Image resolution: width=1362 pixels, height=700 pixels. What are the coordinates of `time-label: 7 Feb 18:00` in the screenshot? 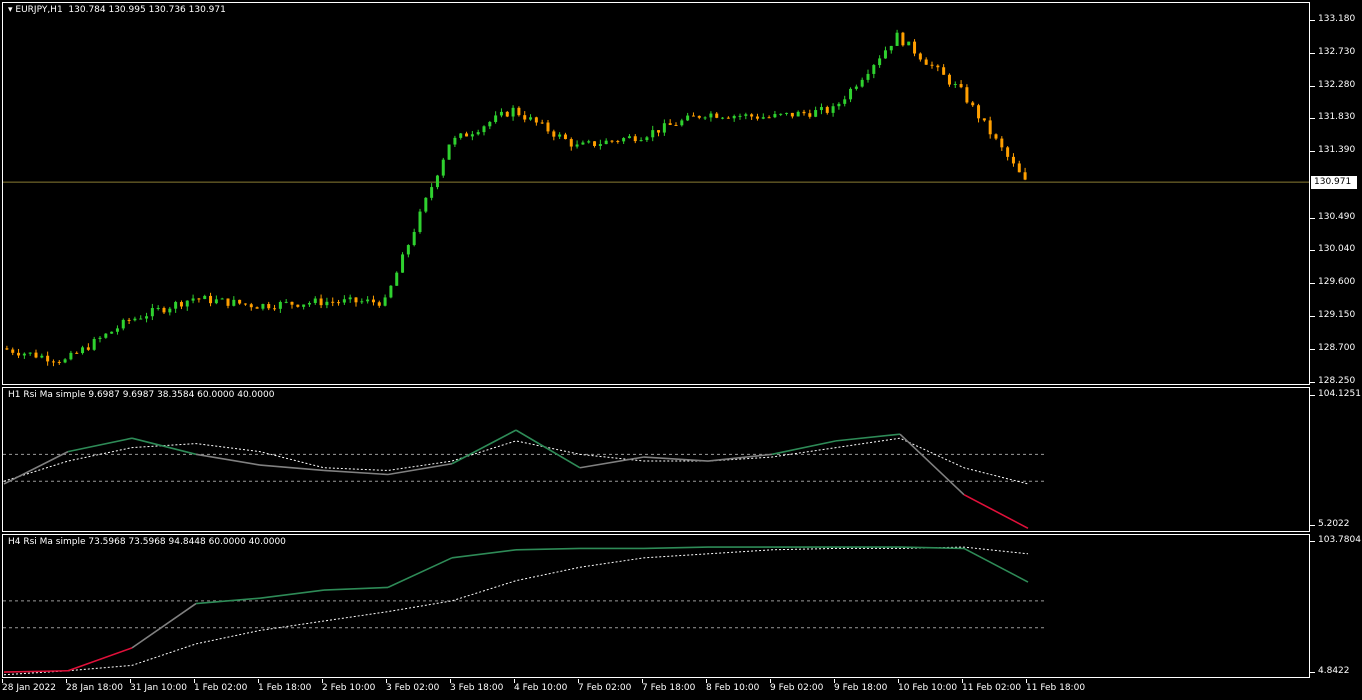 It's located at (669, 686).